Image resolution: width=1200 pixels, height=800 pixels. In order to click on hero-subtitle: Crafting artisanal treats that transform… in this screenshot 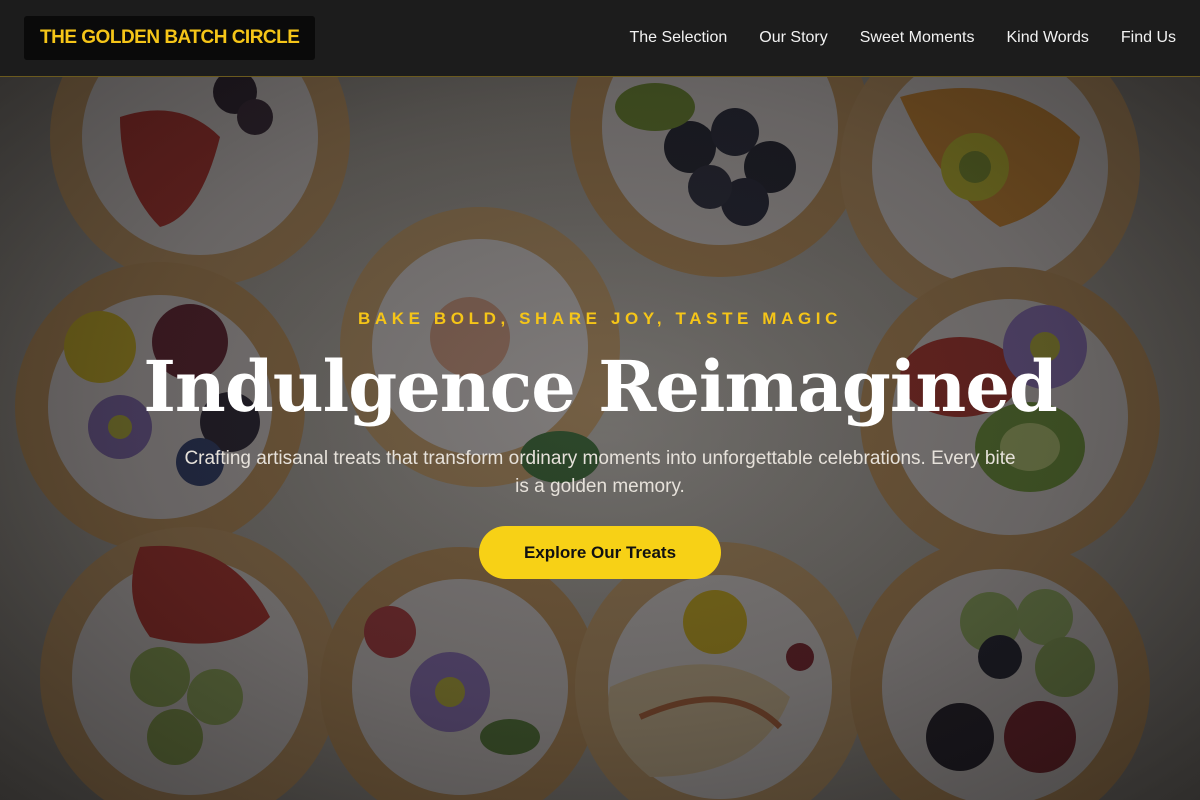, I will do `click(600, 472)`.